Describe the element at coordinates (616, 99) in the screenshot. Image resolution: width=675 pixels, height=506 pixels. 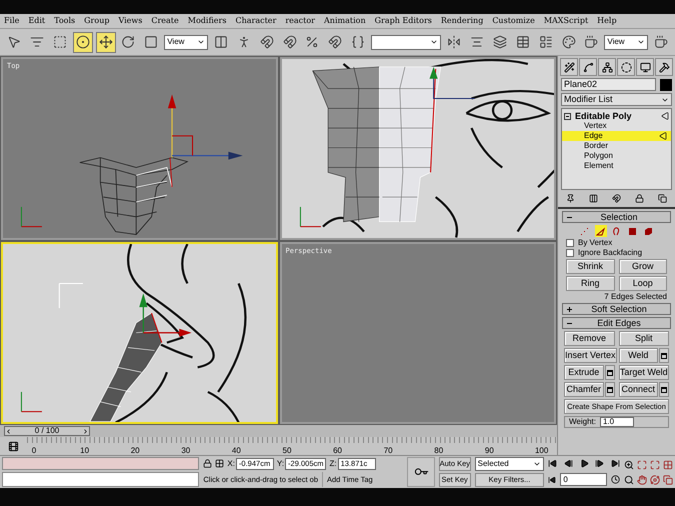
I see `modifier-list-dropdown: Modifier List` at that location.